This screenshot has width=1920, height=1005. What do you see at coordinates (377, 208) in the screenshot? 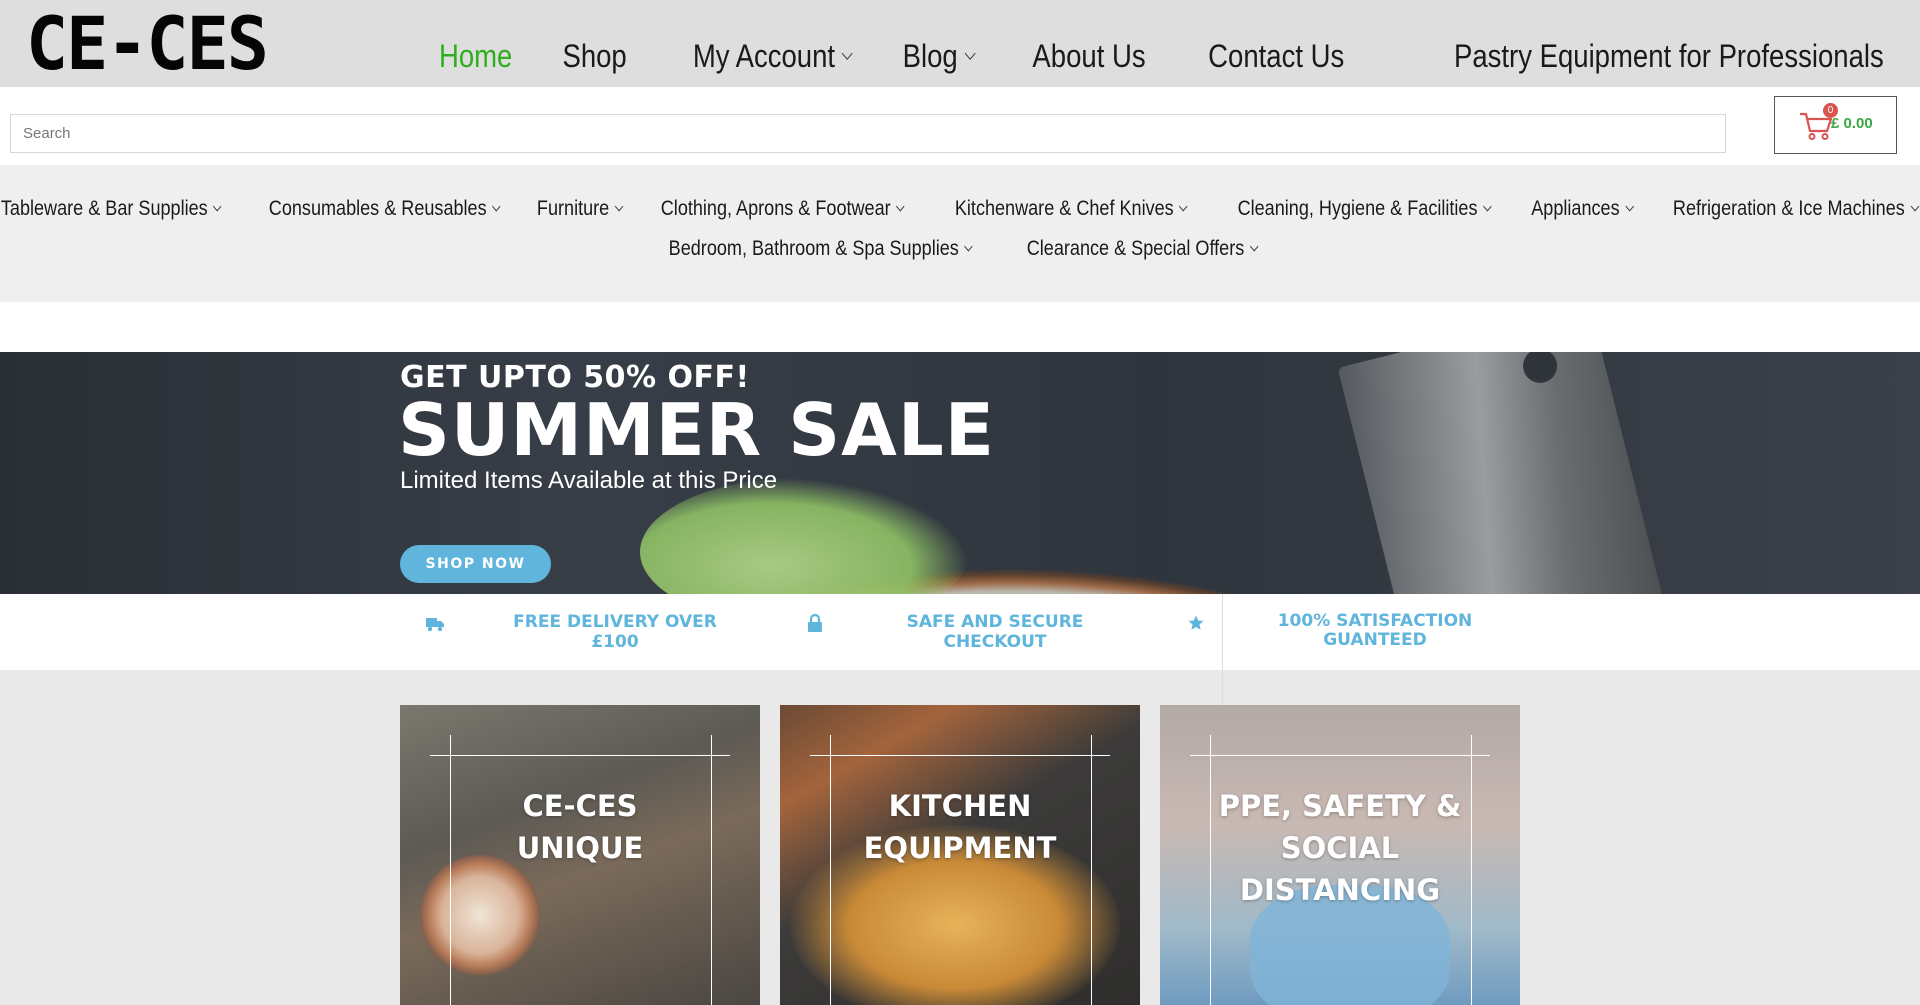
I see `category-label: Consumables & Reusables` at bounding box center [377, 208].